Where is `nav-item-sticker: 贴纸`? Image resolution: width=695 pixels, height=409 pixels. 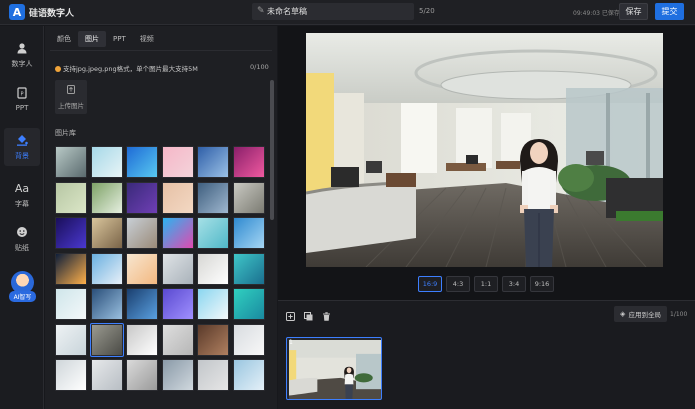
nav-item-sticker: 贴纸 is located at coordinates (22, 239).